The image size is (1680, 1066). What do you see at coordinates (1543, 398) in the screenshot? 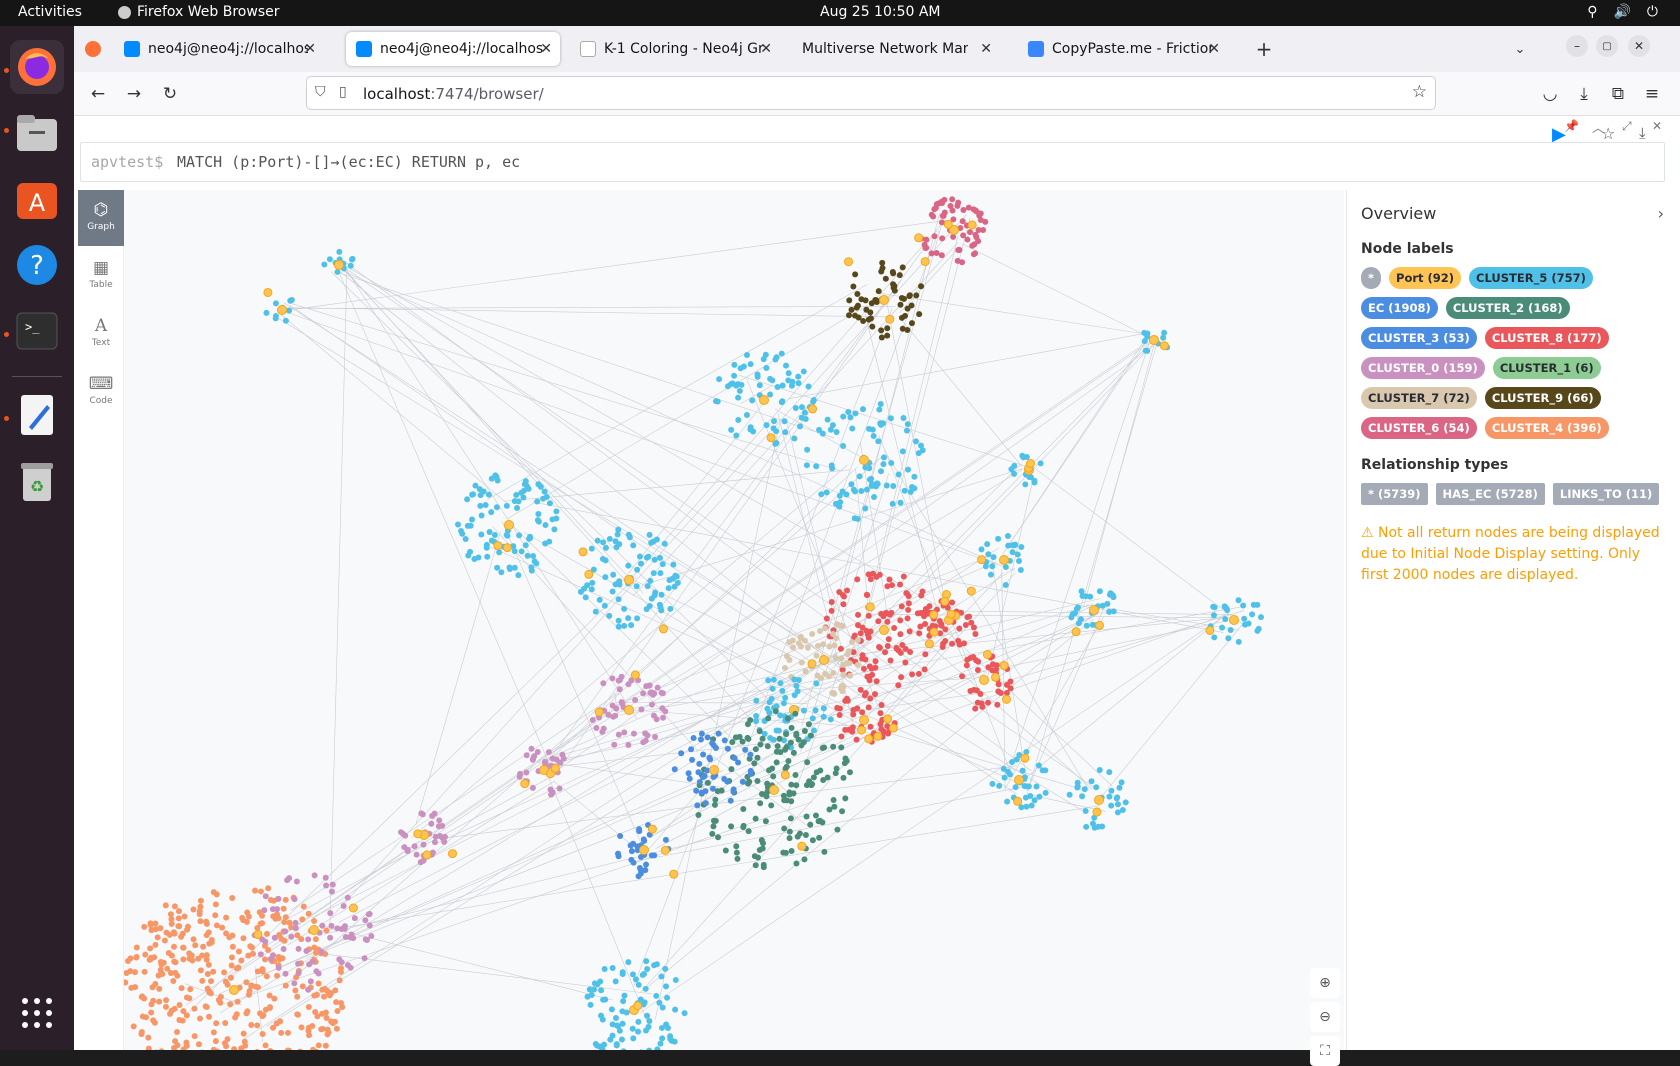
I see `node-label-chip: CLUSTER_9 (66)` at bounding box center [1543, 398].